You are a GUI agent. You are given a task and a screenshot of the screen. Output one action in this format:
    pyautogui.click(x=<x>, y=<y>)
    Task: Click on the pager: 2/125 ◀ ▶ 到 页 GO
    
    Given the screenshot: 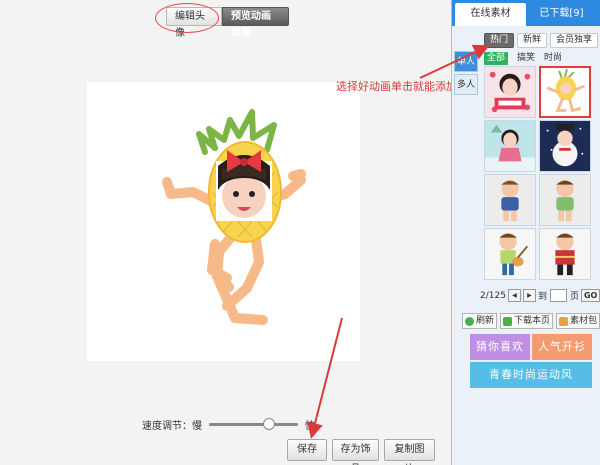 What is the action you would take?
    pyautogui.click(x=540, y=295)
    